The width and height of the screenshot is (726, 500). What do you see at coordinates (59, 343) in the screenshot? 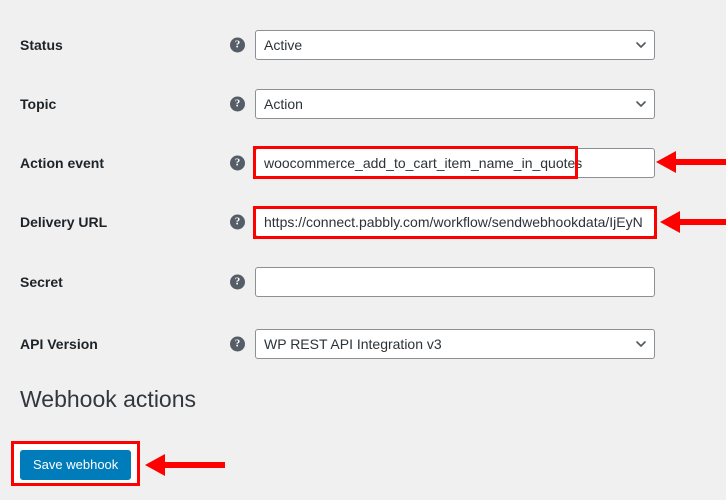
I see `label-api-version: API Version` at bounding box center [59, 343].